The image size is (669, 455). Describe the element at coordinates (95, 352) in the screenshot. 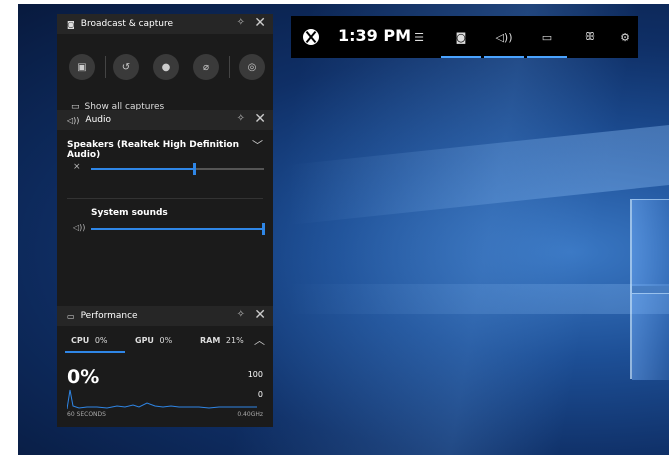

I see `active-tab-indicator` at that location.